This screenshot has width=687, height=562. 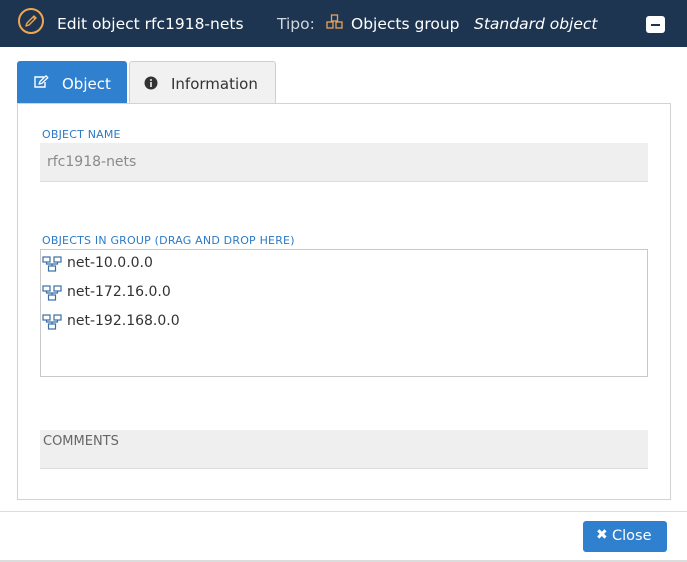 What do you see at coordinates (405, 24) in the screenshot?
I see `object-type: Objects group` at bounding box center [405, 24].